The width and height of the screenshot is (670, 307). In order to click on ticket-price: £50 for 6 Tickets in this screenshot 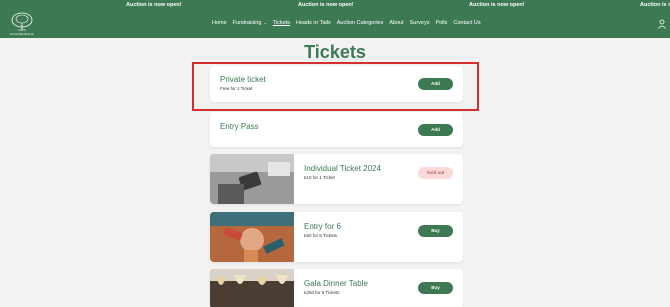, I will do `click(321, 235)`.